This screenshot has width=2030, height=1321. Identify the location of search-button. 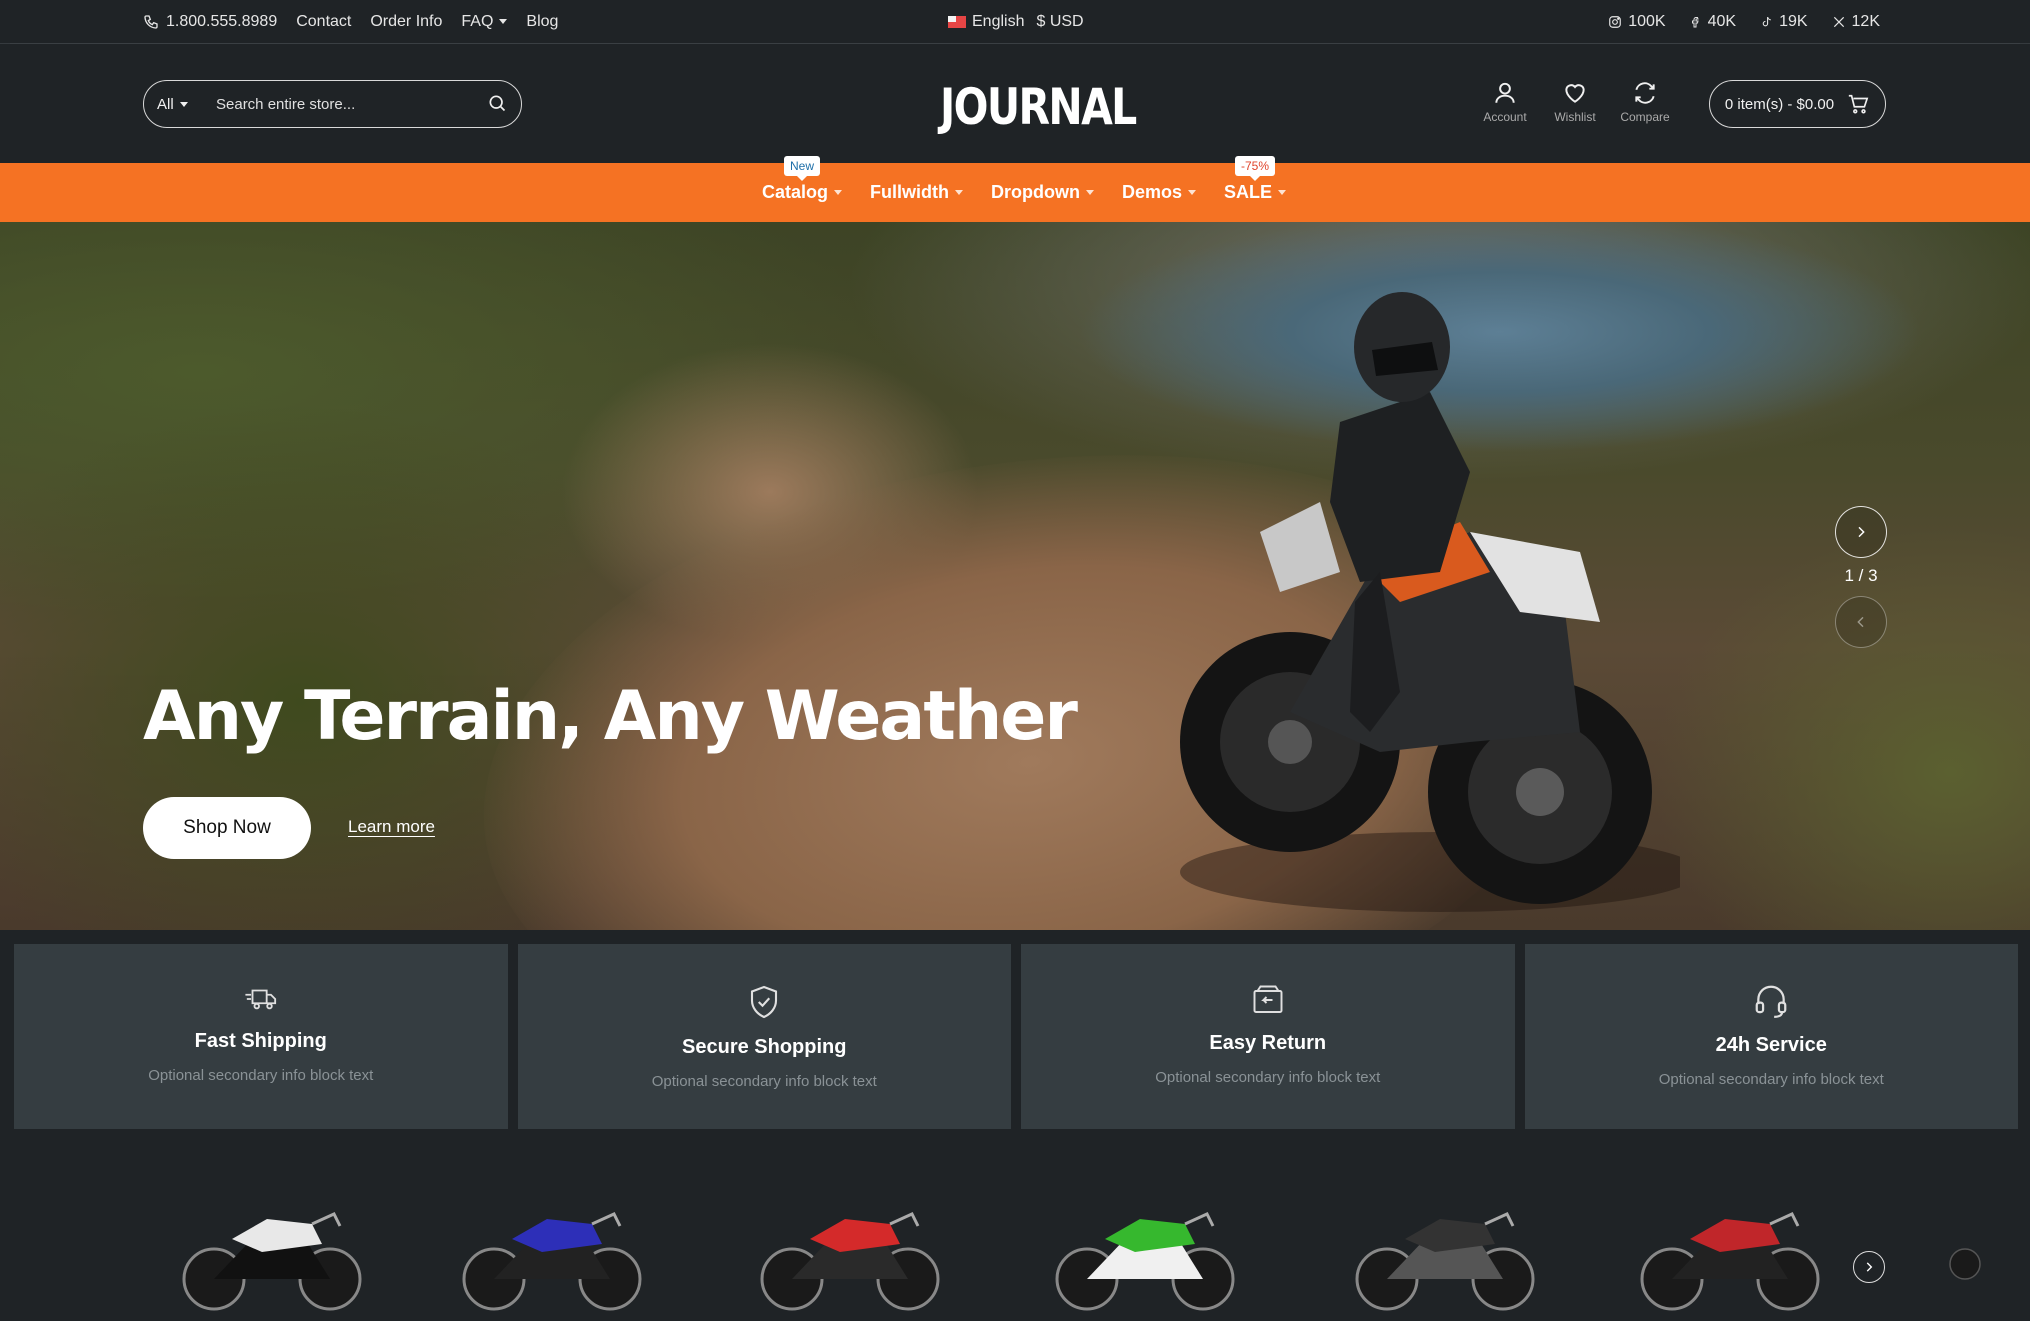
(497, 105).